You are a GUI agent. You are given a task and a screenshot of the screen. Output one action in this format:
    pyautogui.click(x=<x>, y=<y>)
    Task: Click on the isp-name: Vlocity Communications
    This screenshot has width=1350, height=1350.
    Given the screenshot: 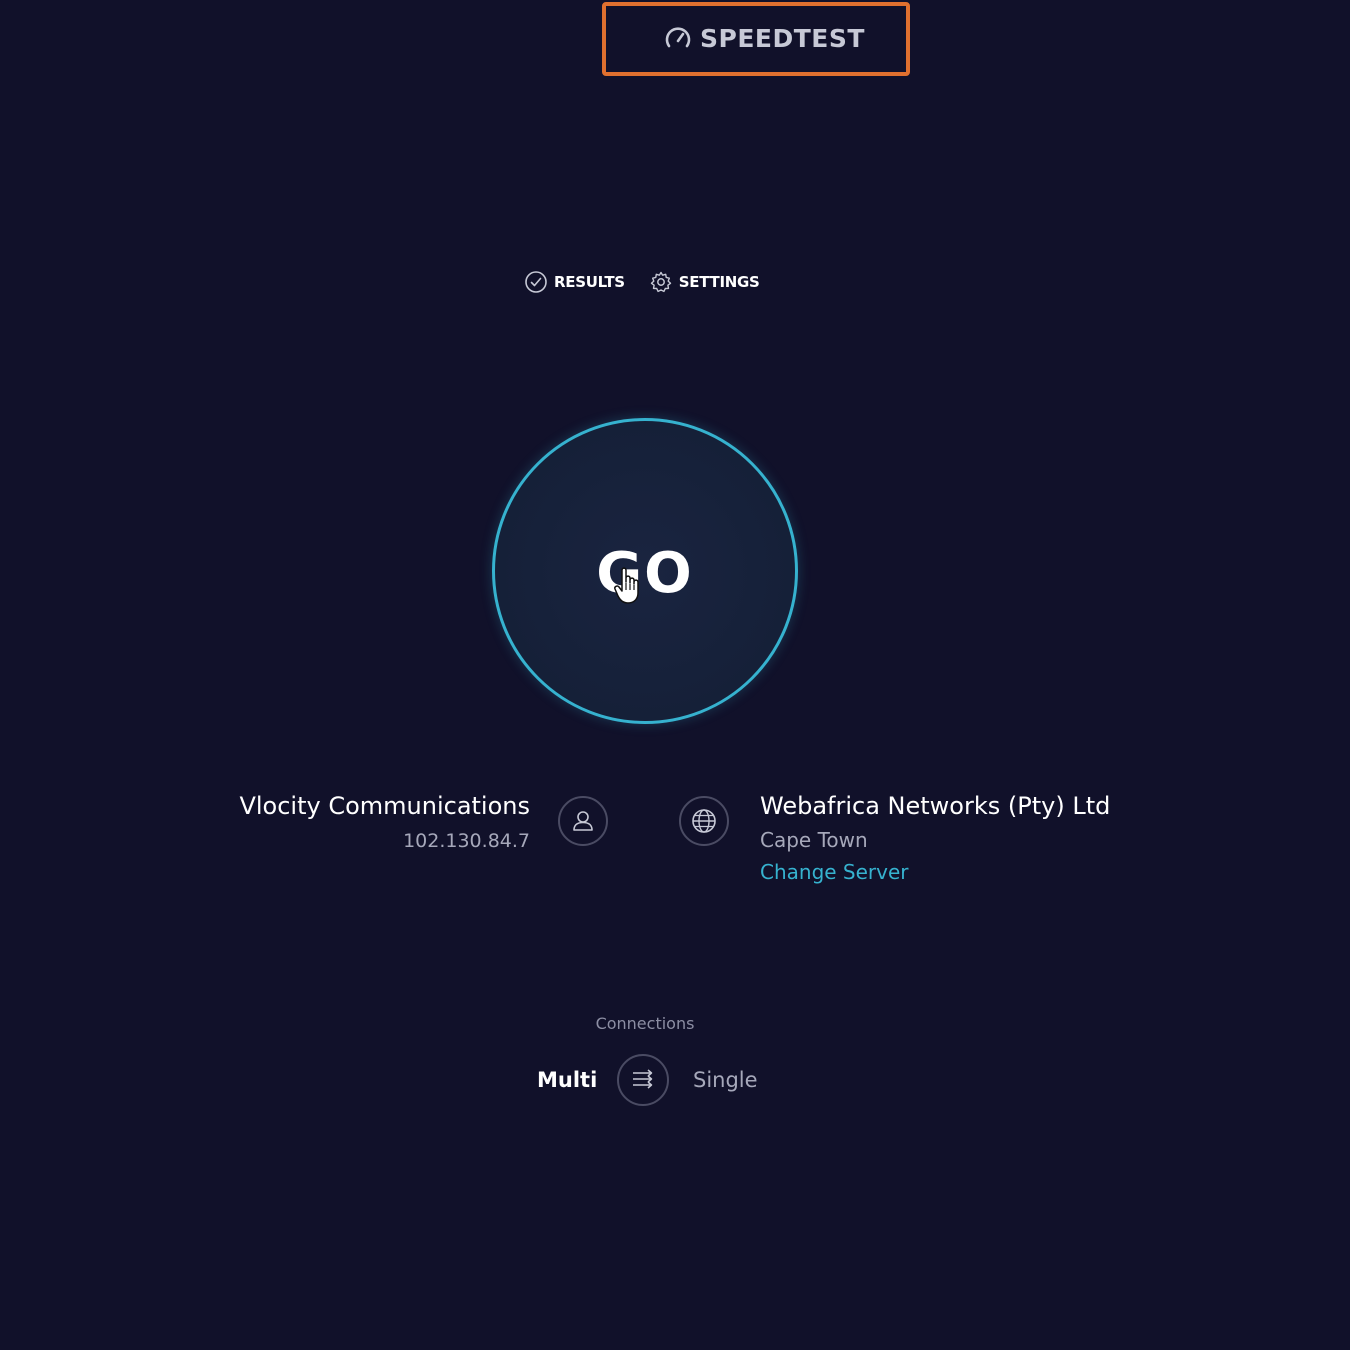 What is the action you would take?
    pyautogui.click(x=384, y=806)
    